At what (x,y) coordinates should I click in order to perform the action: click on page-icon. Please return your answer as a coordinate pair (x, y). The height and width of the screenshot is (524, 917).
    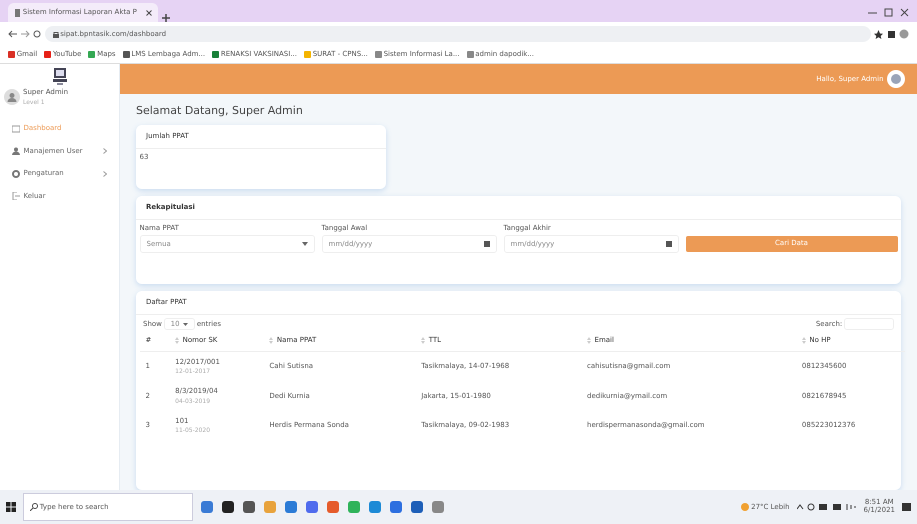
    Looking at the image, I should click on (17, 12).